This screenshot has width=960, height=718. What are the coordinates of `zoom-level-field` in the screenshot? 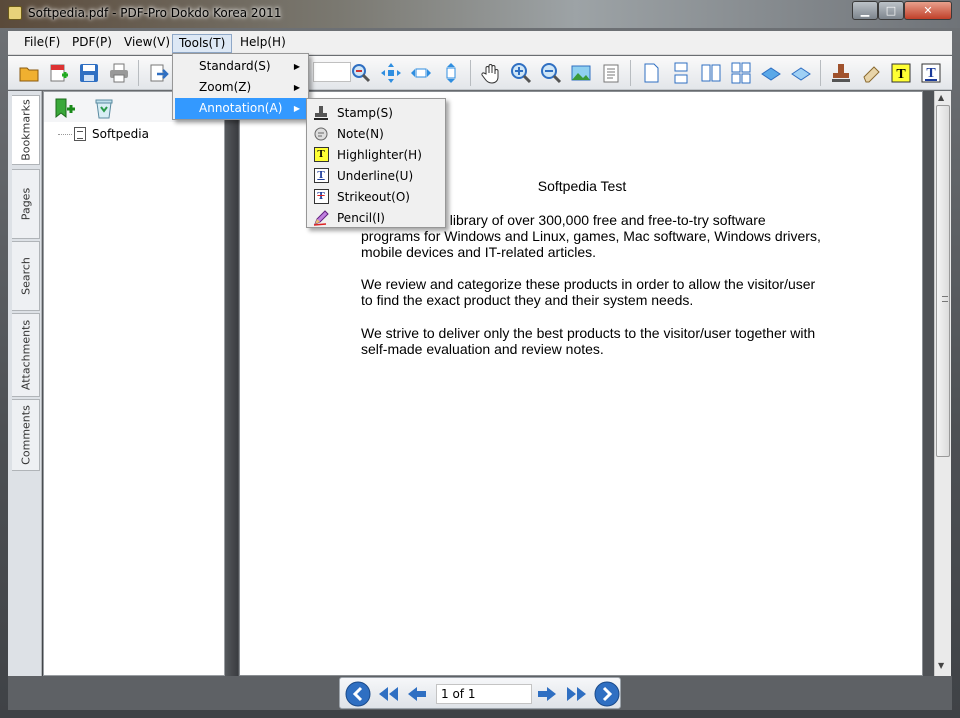 It's located at (332, 72).